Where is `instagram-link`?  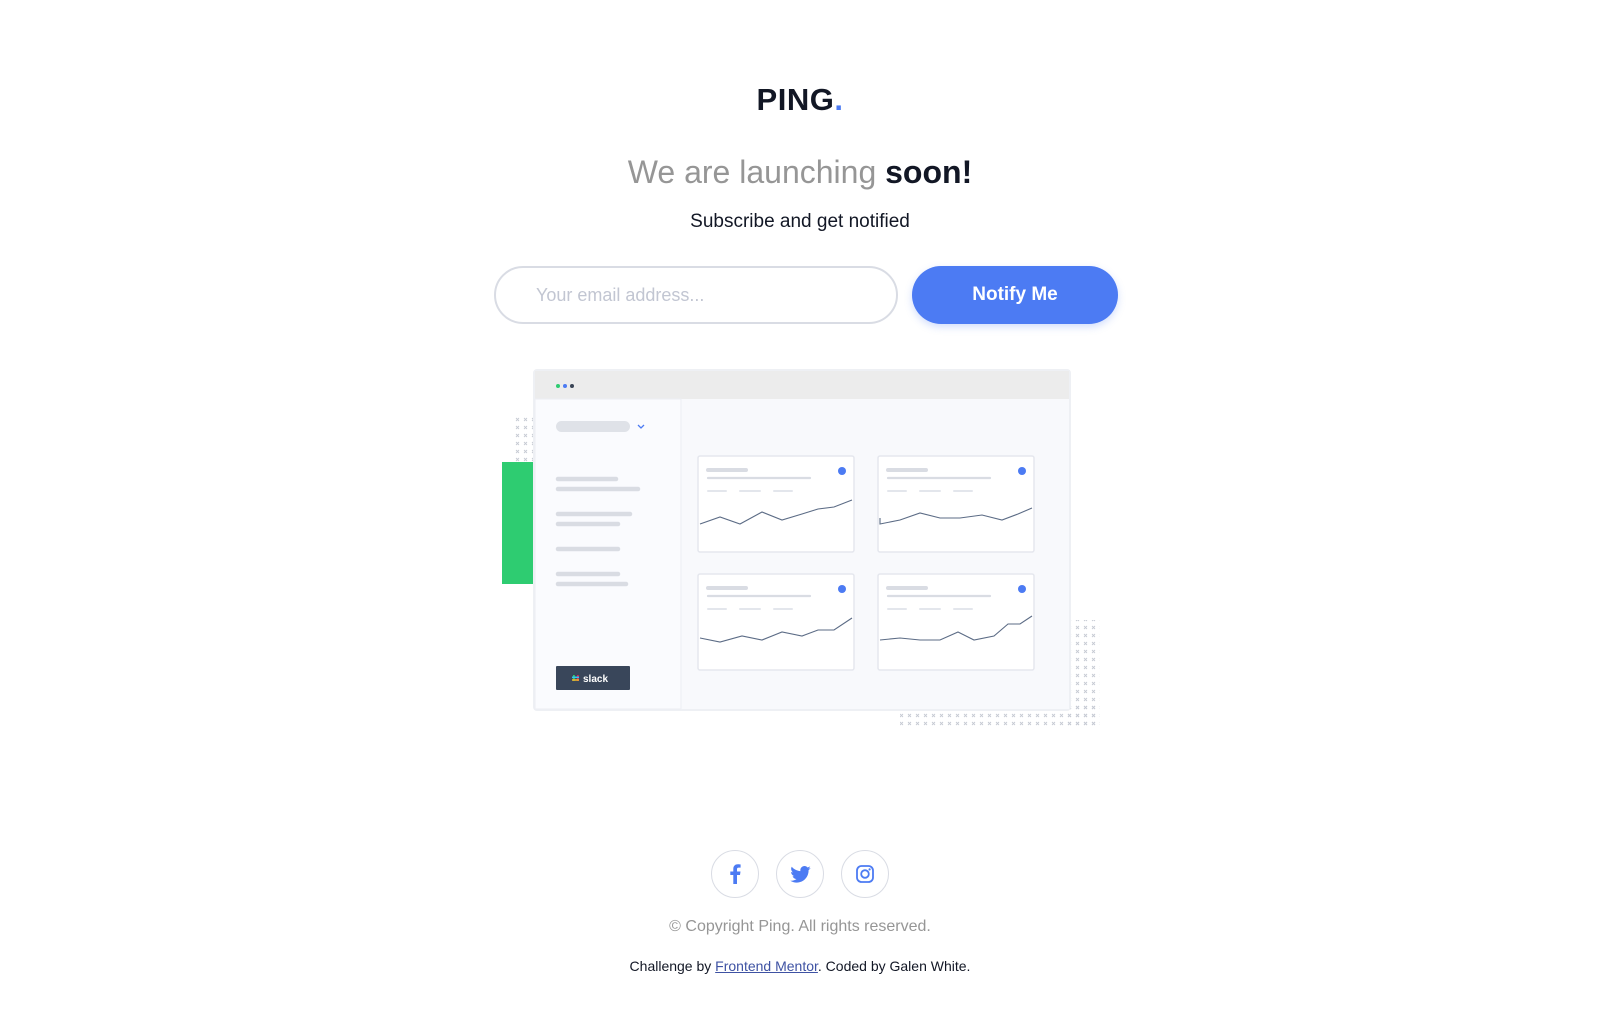 instagram-link is located at coordinates (865, 874).